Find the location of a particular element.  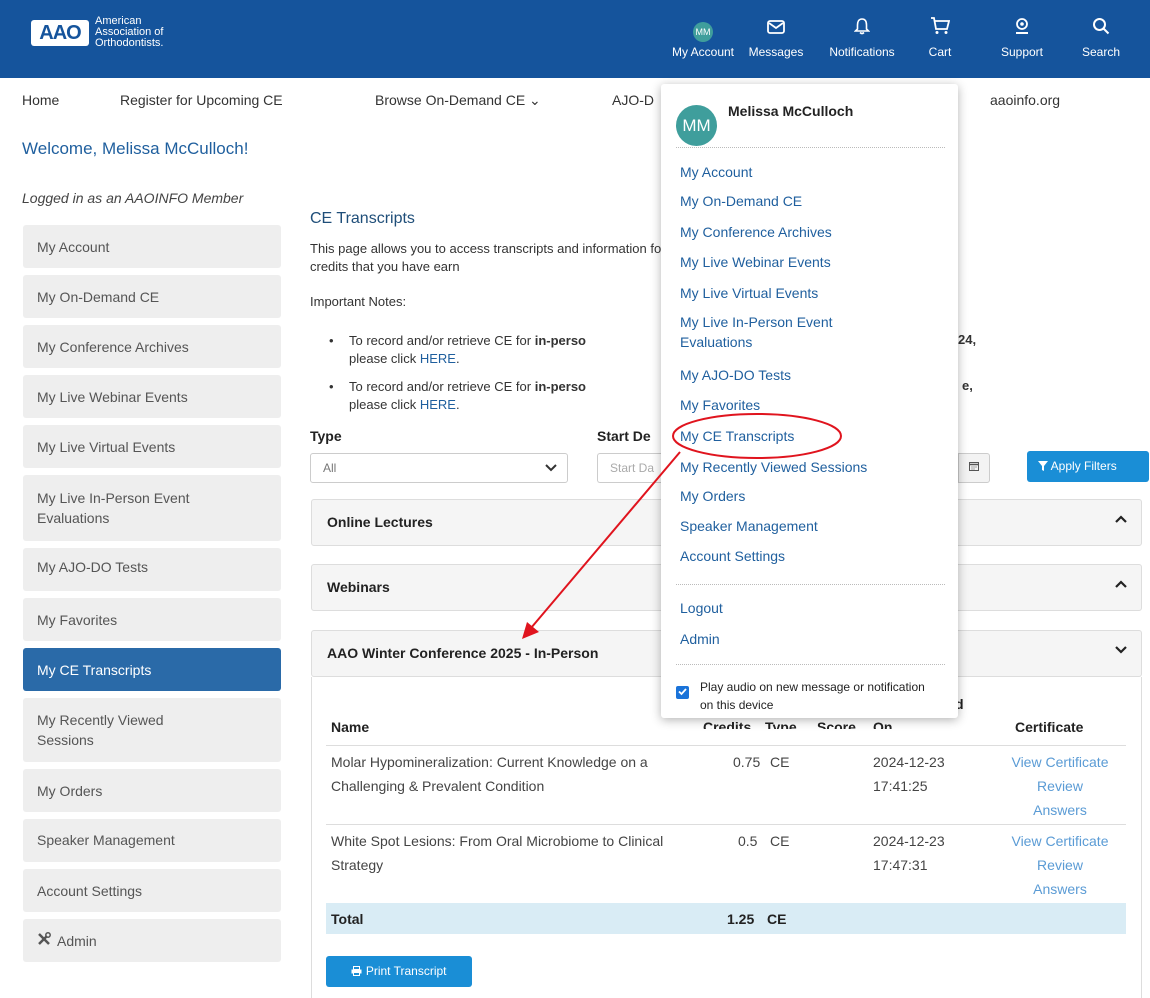

sidebar-item-live-webinar-events: My Live Webinar Events is located at coordinates (152, 396).